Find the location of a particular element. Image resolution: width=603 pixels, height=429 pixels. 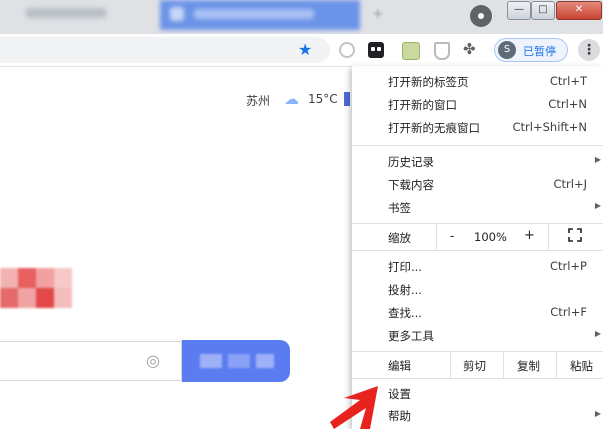

menu-edit-row: 编辑 剪切 复制 粘贴 is located at coordinates (477, 365).